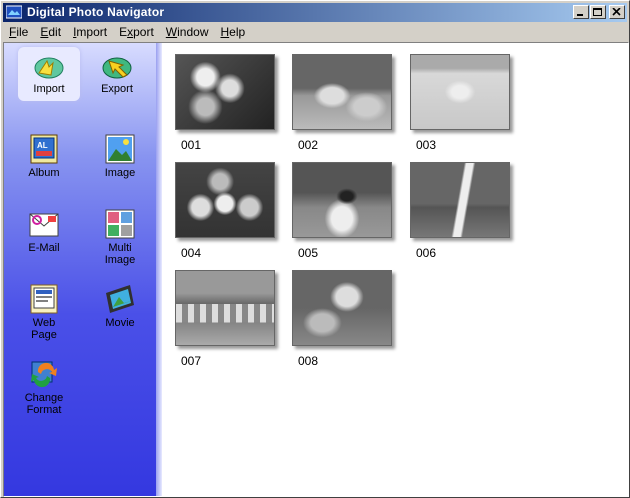  Describe the element at coordinates (117, 68) in the screenshot. I see `export-icon` at that location.